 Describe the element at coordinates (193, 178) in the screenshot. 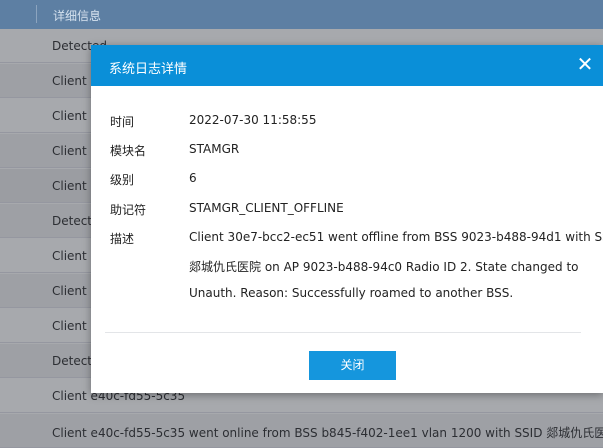

I see `level-value: 6` at that location.